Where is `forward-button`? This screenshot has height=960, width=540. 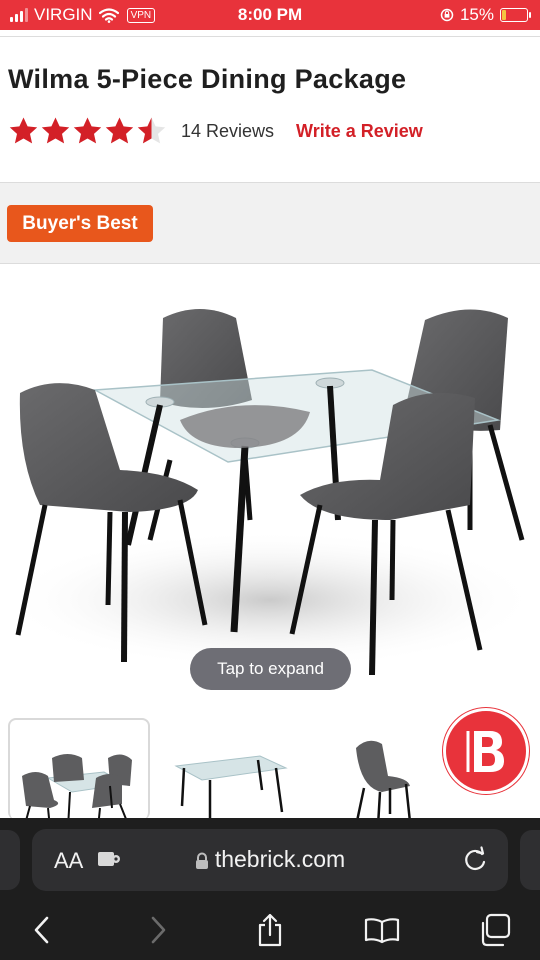
forward-button is located at coordinates (158, 930).